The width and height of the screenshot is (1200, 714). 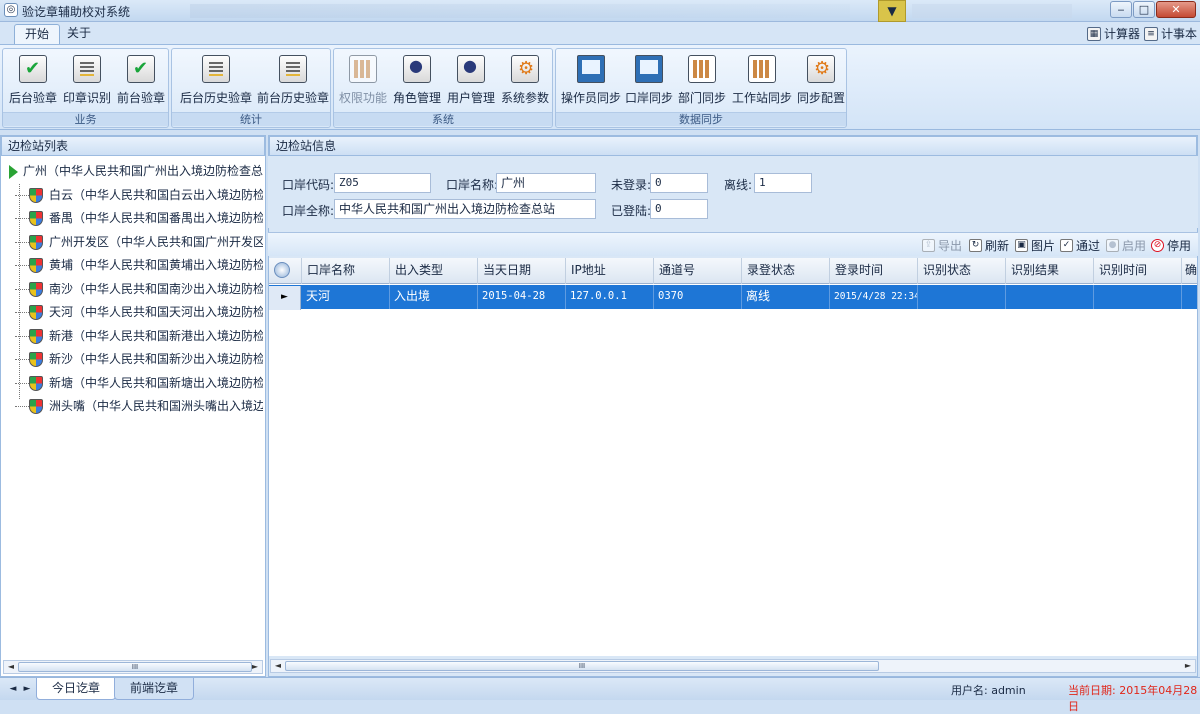 I want to click on left-horizontal-scrollbar: ◄ III ►, so click(x=133, y=667).